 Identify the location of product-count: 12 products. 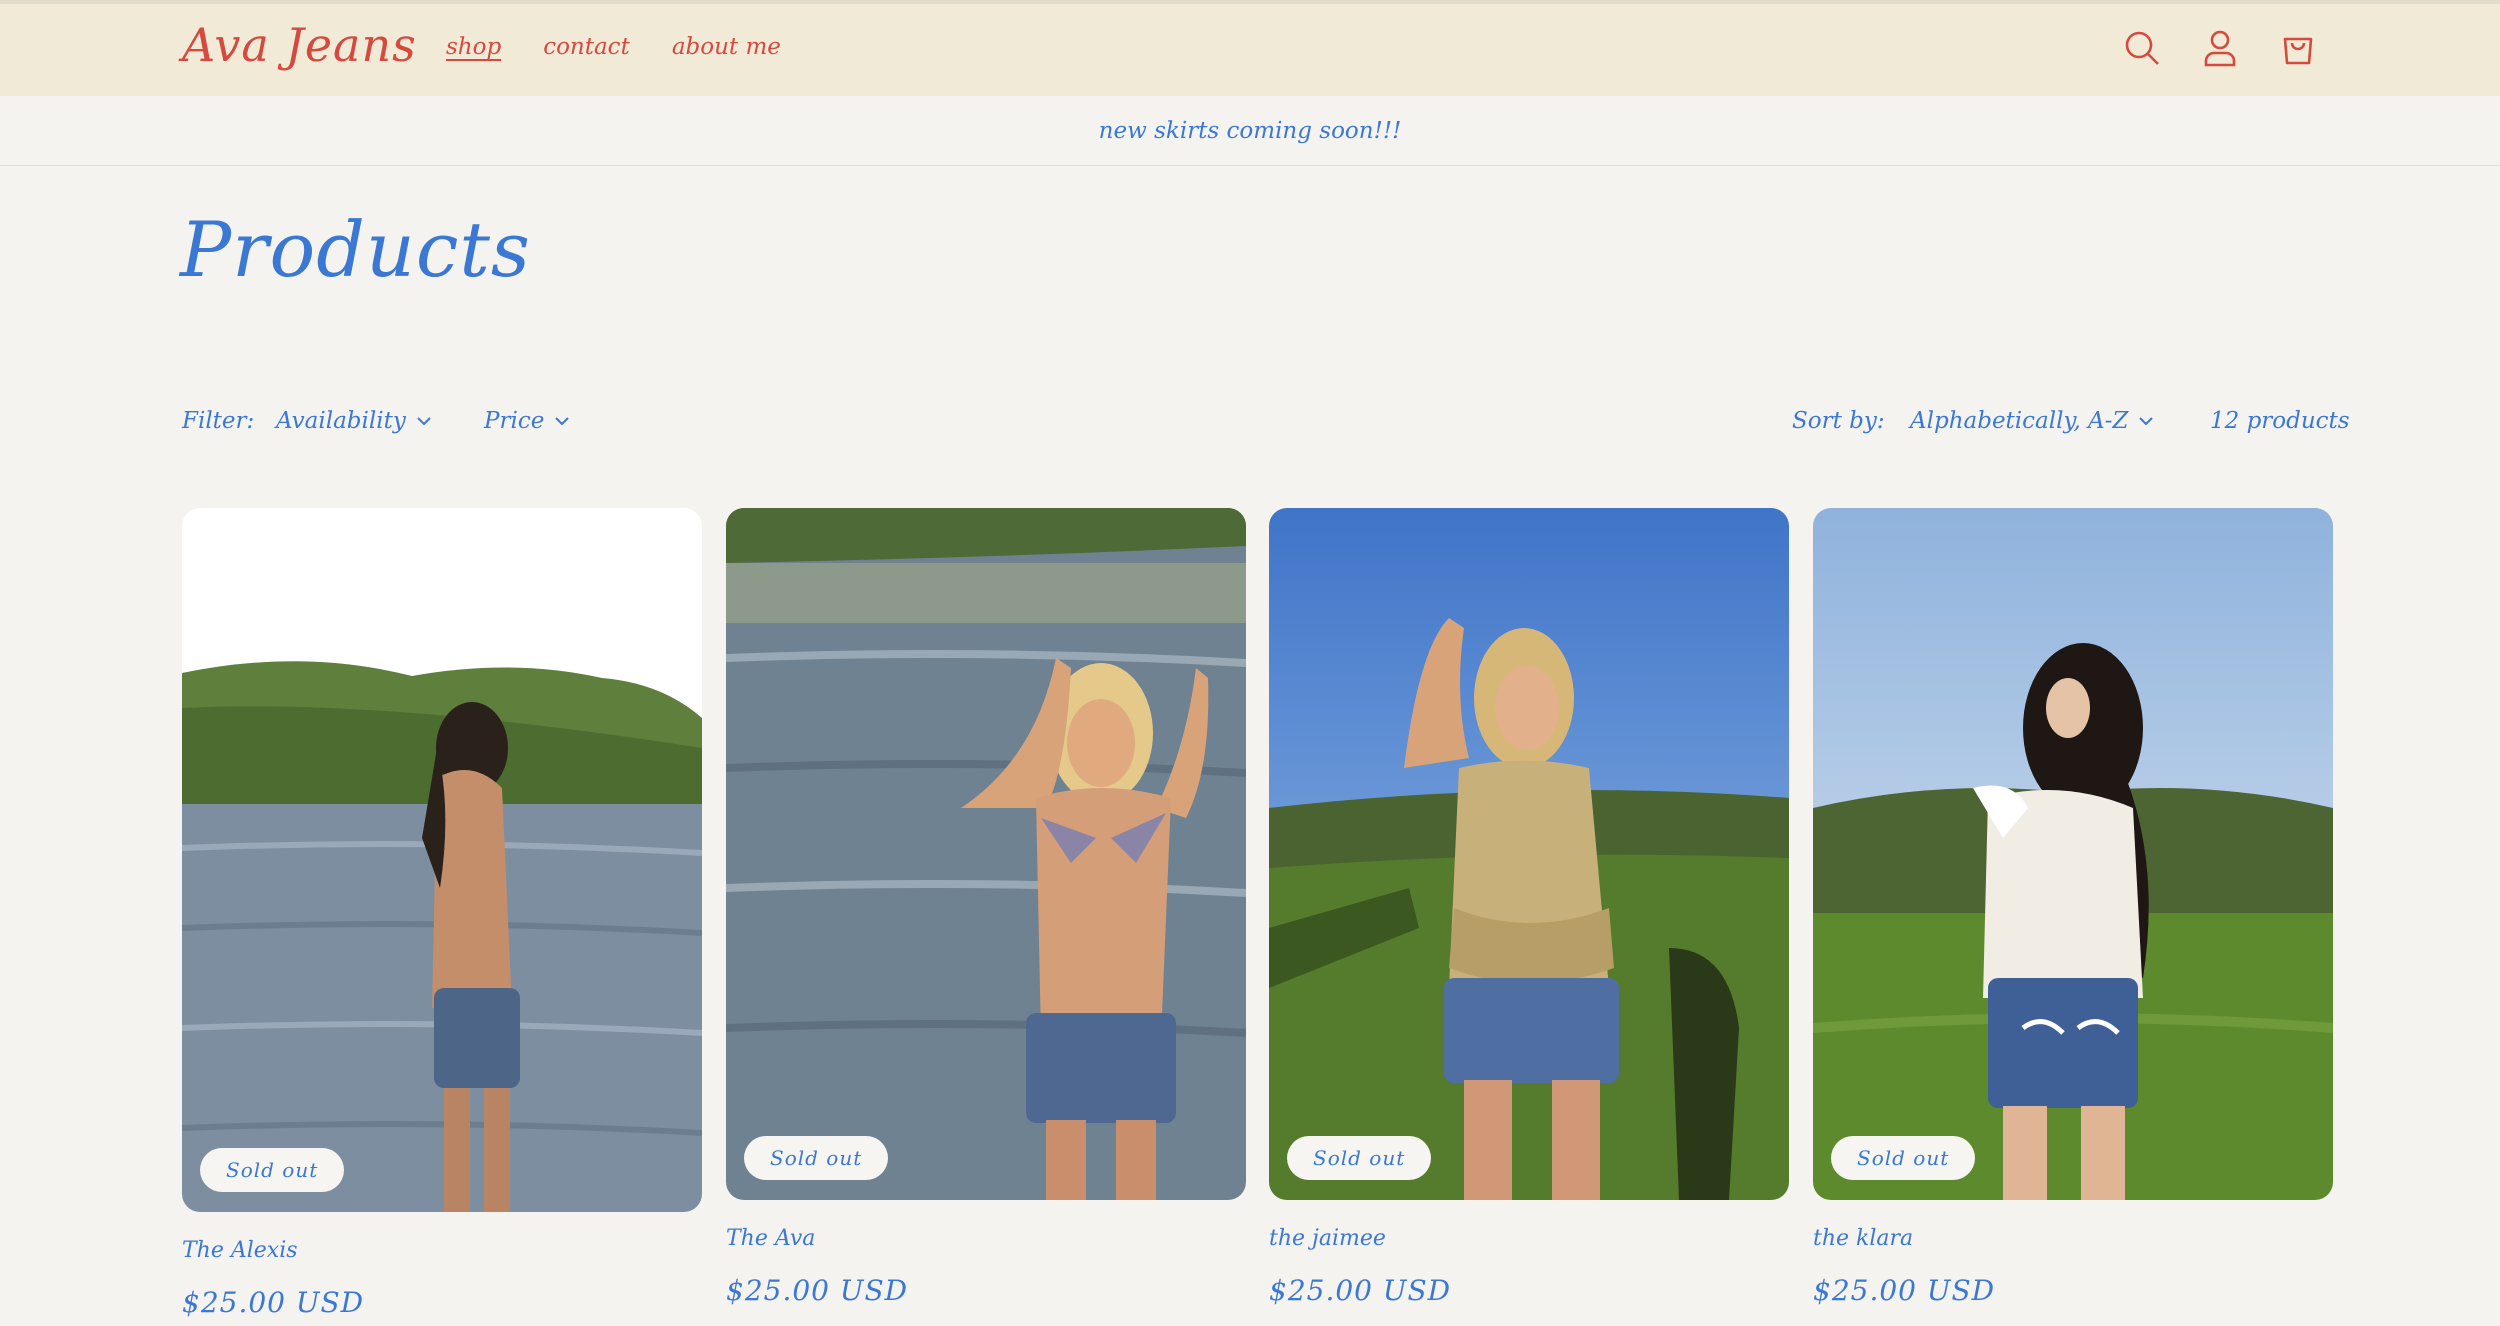
(2280, 421).